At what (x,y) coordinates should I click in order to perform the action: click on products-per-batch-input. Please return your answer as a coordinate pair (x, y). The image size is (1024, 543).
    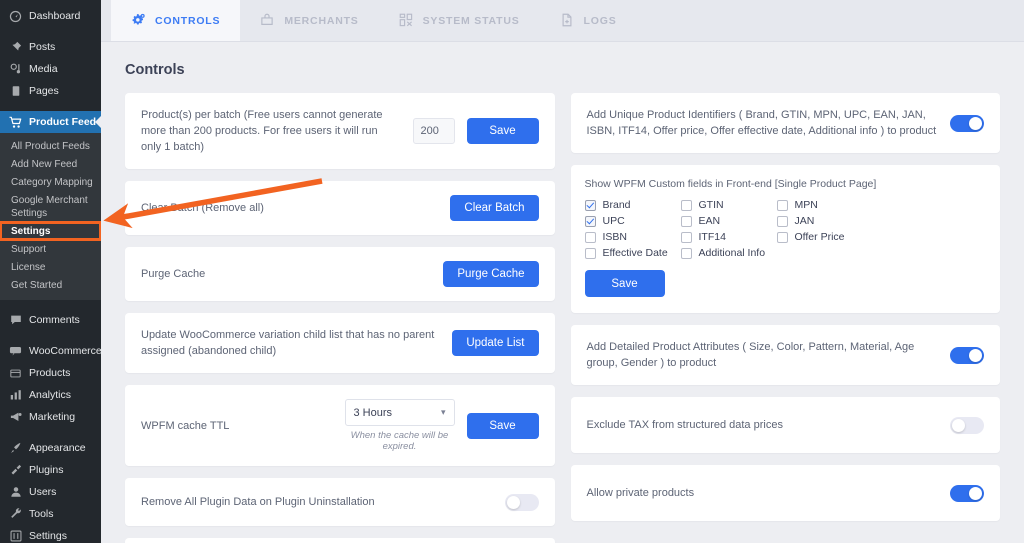
    Looking at the image, I should click on (433, 131).